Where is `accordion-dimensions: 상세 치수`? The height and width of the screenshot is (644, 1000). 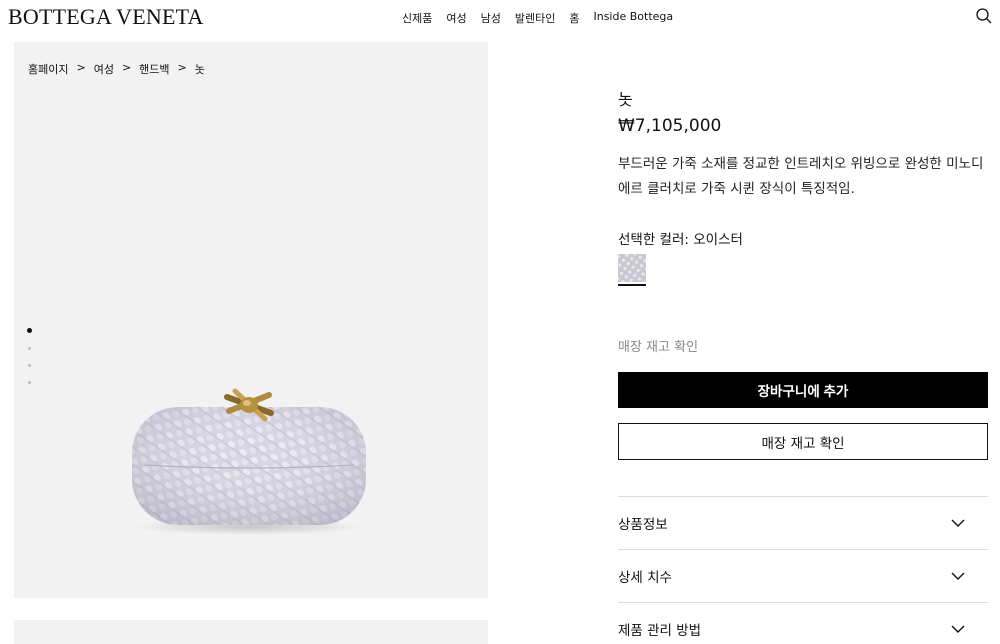
accordion-dimensions: 상세 치수 is located at coordinates (803, 575).